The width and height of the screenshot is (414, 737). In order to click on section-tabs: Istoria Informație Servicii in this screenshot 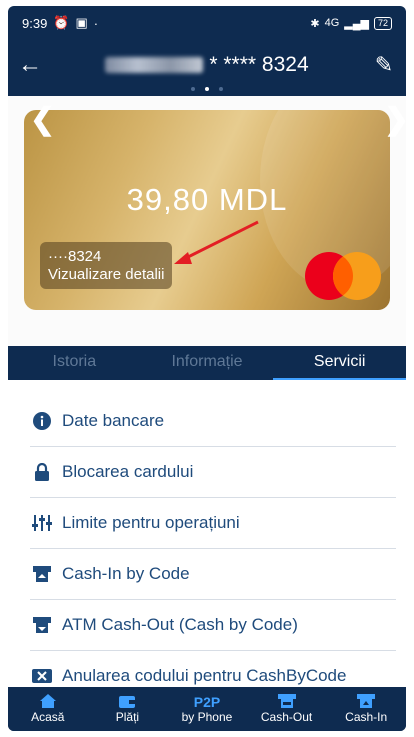, I will do `click(207, 363)`.